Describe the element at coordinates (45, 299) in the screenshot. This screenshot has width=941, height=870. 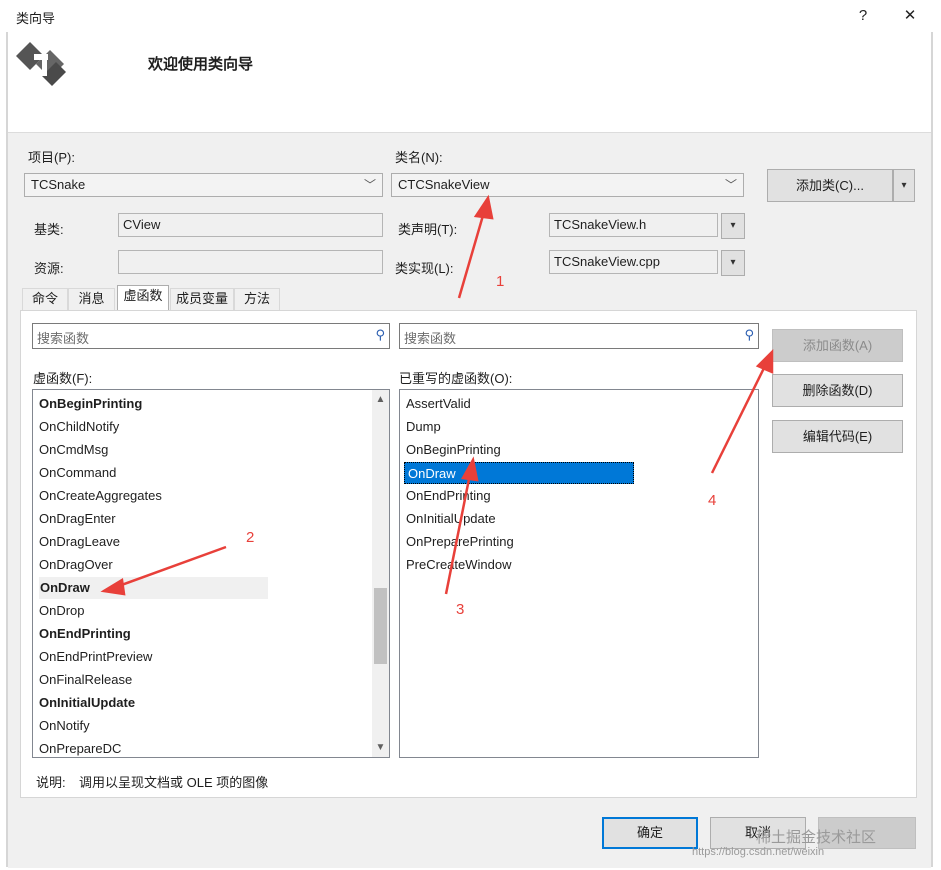
I see `tab-commands: 命令` at that location.